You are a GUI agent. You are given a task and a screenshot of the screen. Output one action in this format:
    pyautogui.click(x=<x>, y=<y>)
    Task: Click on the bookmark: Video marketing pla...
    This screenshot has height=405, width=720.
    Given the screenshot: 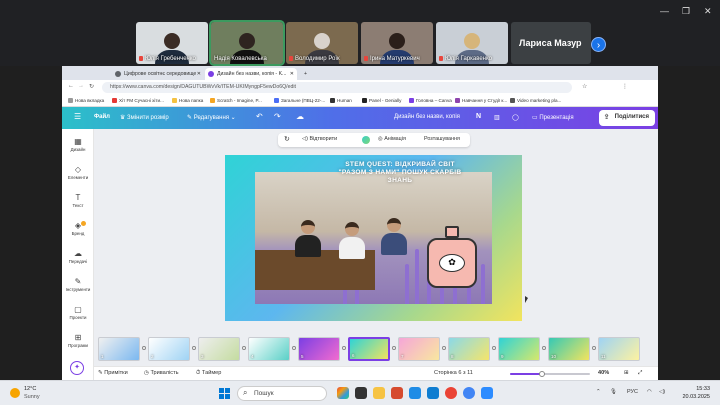 What is the action you would take?
    pyautogui.click(x=535, y=100)
    